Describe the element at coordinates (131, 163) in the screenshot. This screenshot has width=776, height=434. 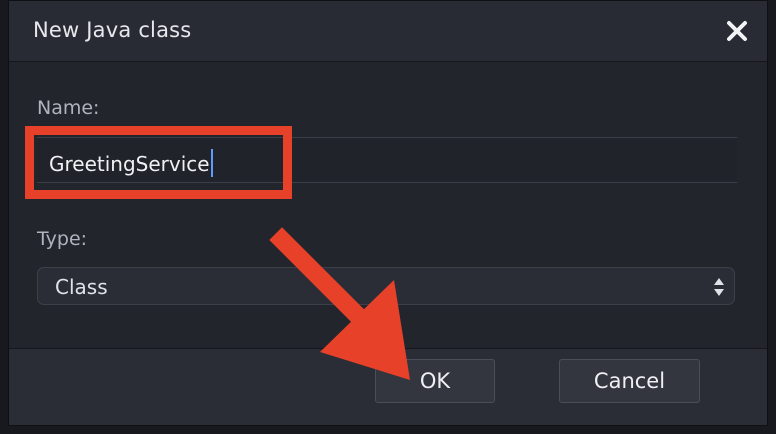
I see `name-input-value: GreetingService` at that location.